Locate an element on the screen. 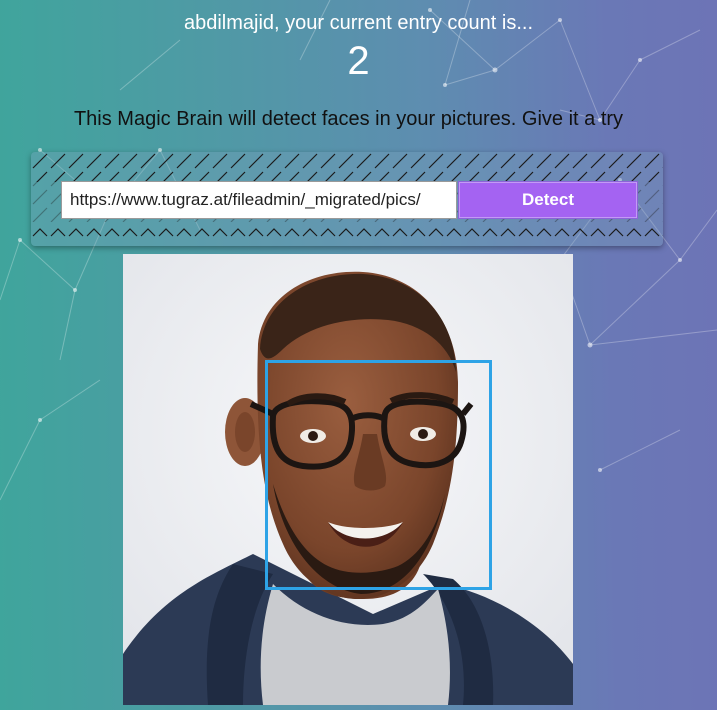 The width and height of the screenshot is (717, 710). image-link-form: Detect is located at coordinates (347, 199).